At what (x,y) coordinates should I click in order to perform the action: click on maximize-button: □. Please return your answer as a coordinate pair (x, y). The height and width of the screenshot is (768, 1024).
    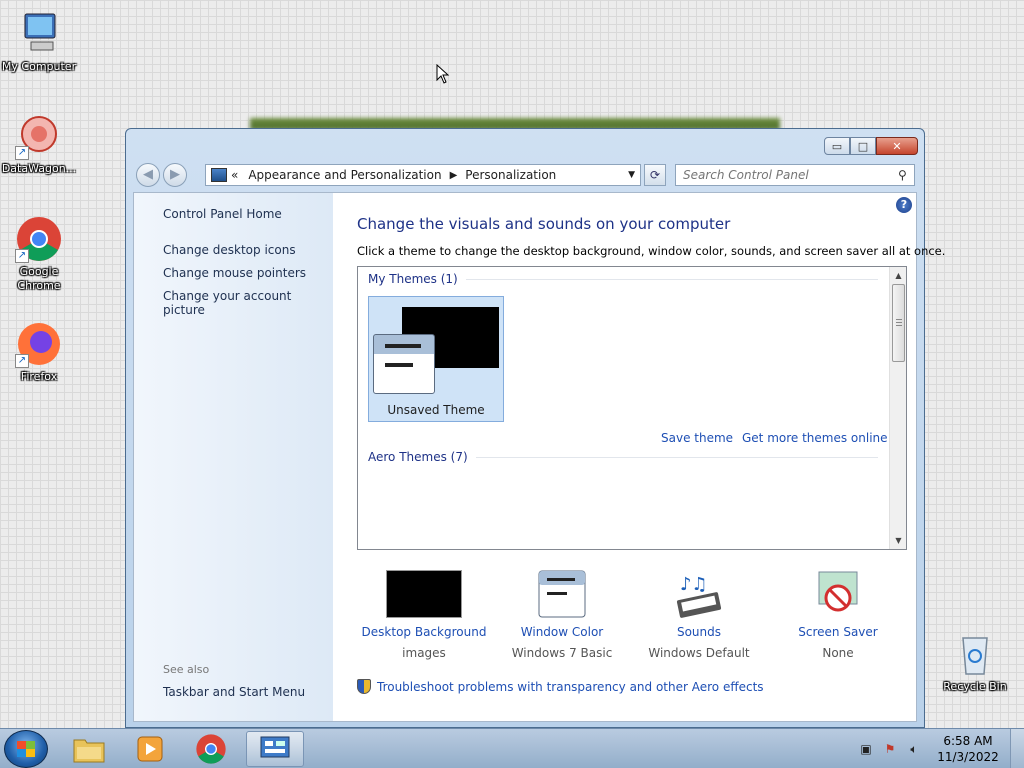
    Looking at the image, I should click on (863, 146).